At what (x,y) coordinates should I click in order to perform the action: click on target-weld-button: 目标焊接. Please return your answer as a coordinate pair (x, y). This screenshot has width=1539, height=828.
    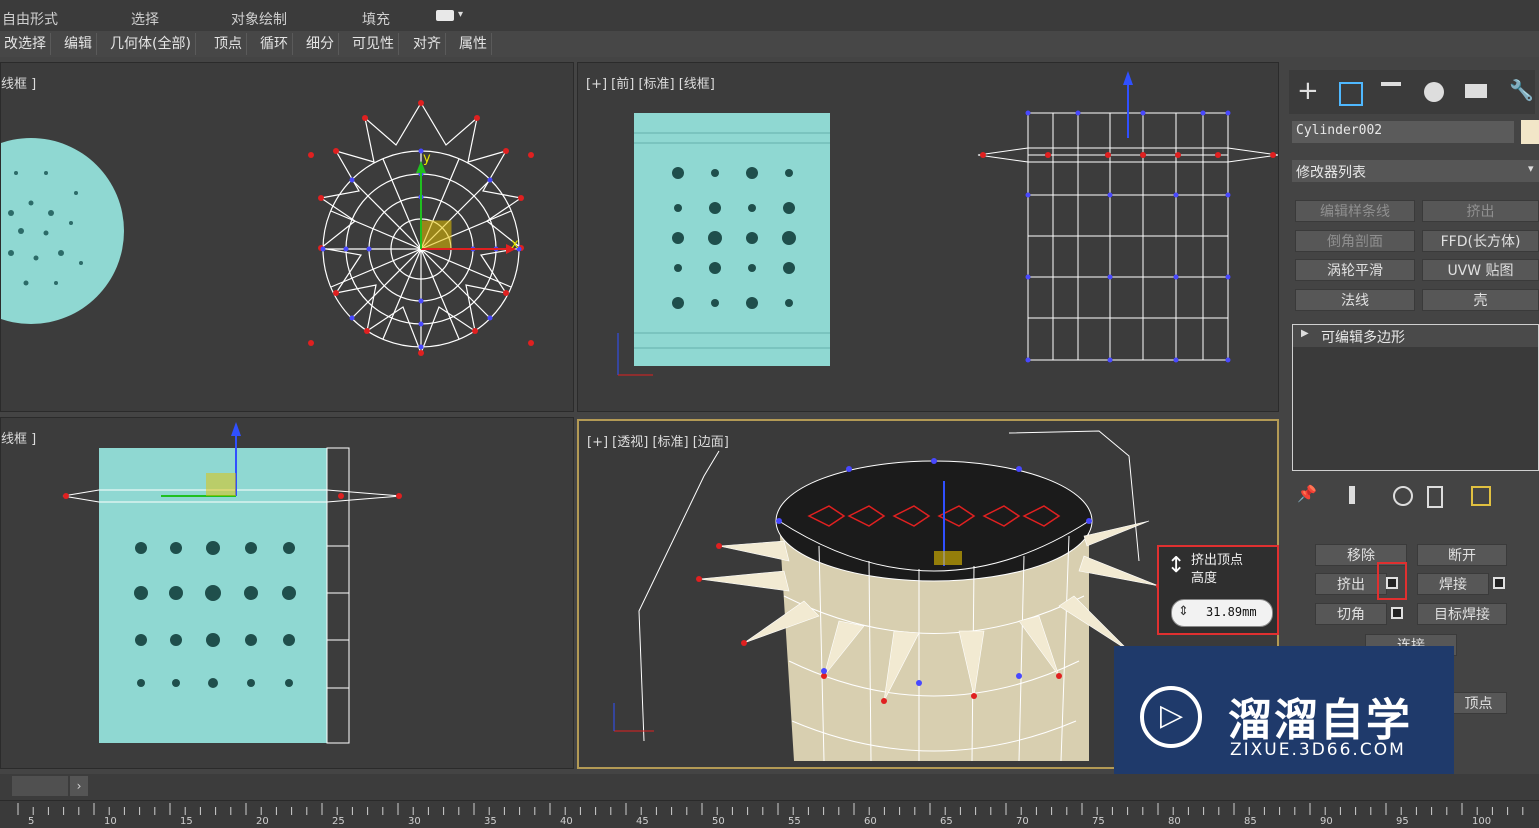
    Looking at the image, I should click on (1462, 614).